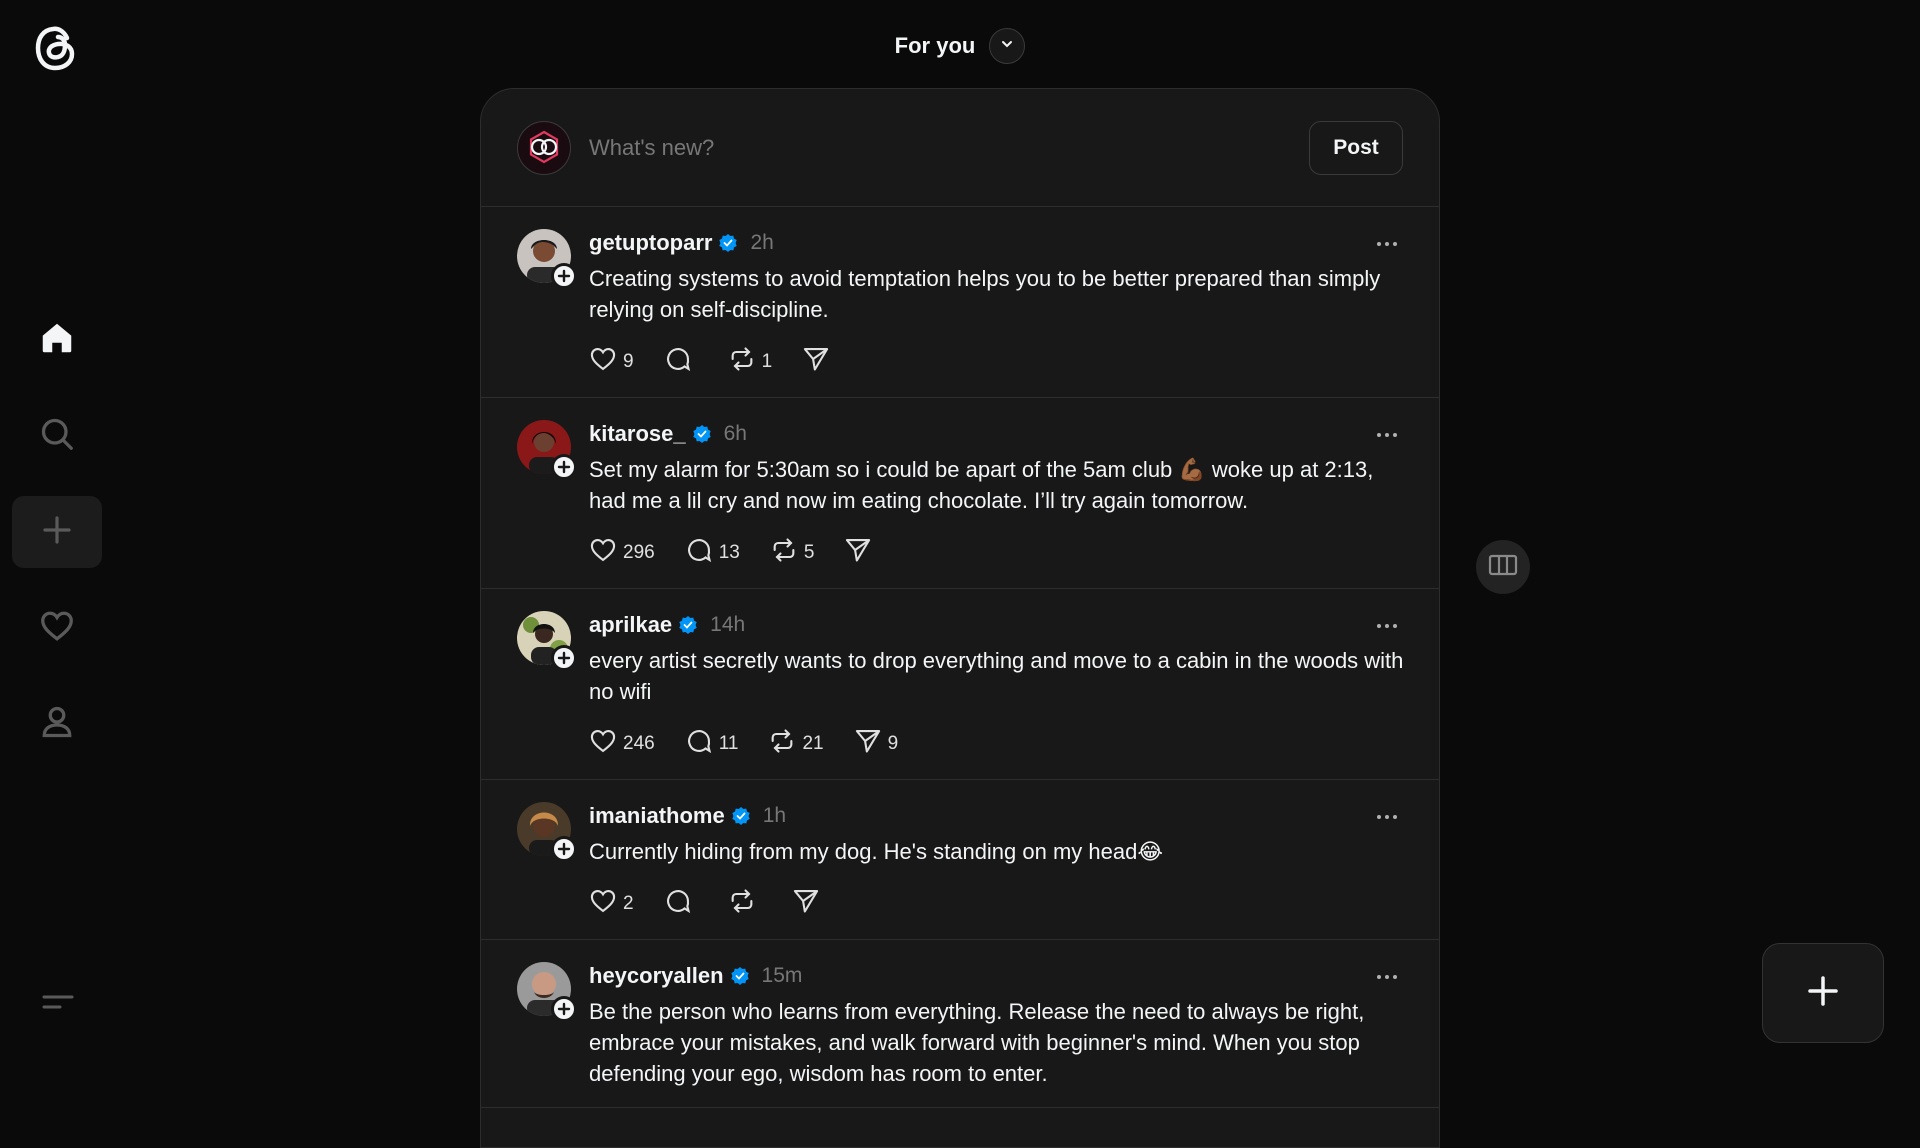 This screenshot has width=1920, height=1148. What do you see at coordinates (935, 45) in the screenshot?
I see `feed-title: For you` at bounding box center [935, 45].